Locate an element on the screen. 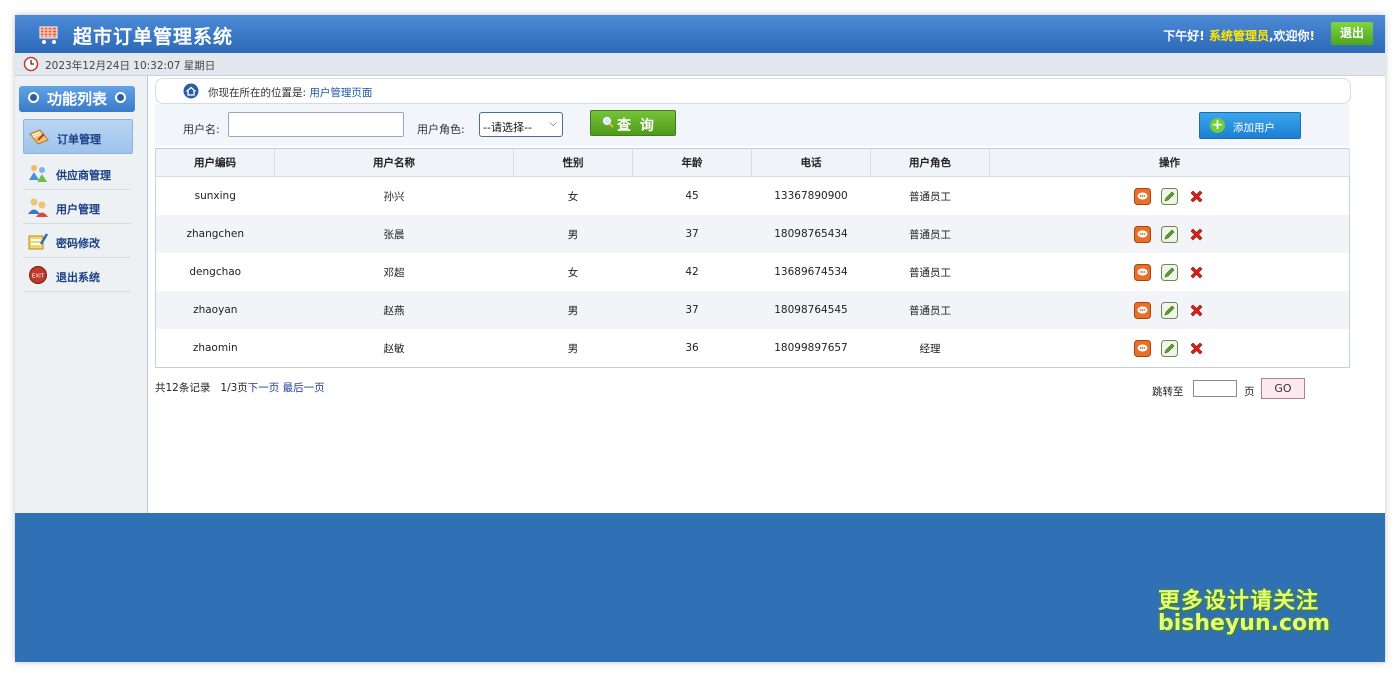 The image size is (1400, 677). sidebar-item-users: 用户管理 is located at coordinates (77, 207).